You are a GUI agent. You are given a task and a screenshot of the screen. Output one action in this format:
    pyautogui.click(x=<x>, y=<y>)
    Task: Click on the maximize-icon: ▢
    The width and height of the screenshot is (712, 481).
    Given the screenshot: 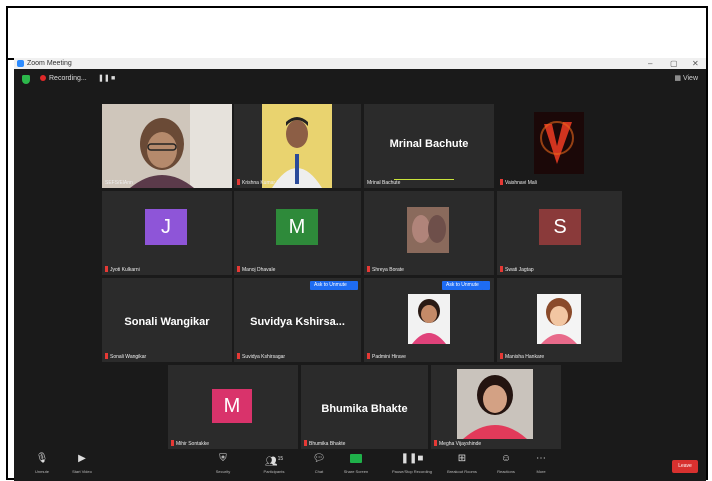 What is the action you would take?
    pyautogui.click(x=674, y=63)
    